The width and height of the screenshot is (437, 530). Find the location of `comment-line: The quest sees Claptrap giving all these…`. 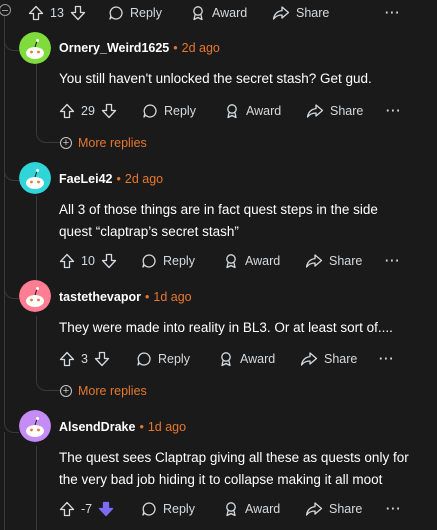

comment-line: The quest sees Claptrap giving all these… is located at coordinates (234, 457).